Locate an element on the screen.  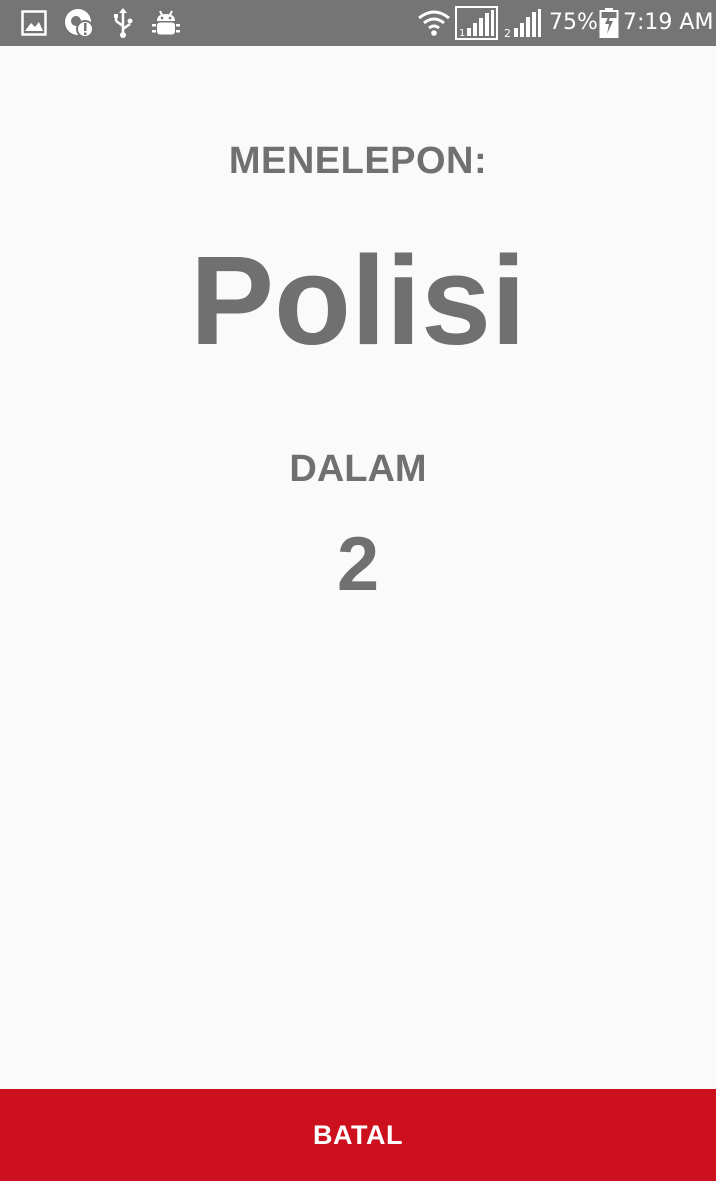
sync-alert-icon is located at coordinates (79, 23).